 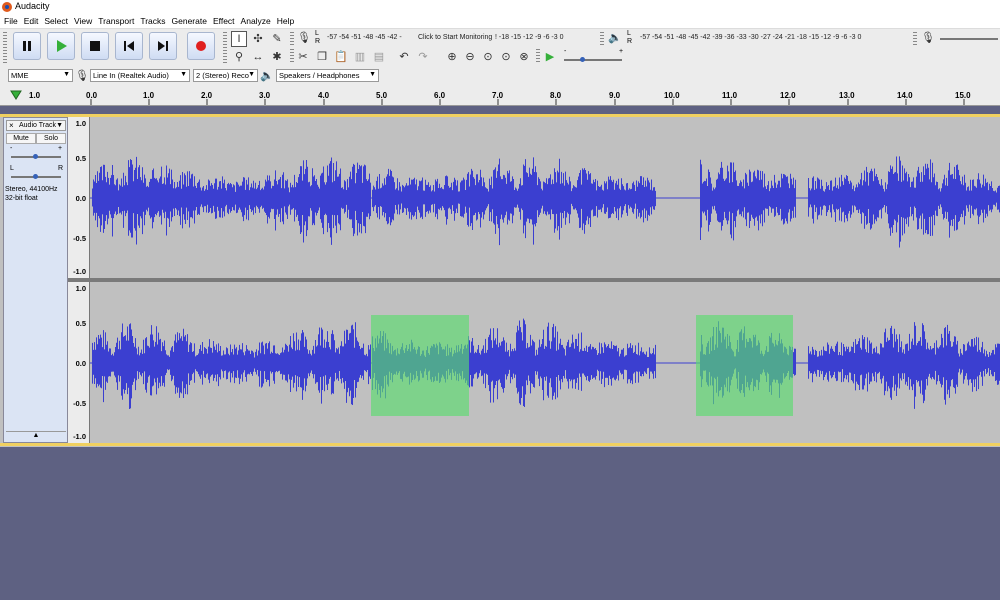 I want to click on ruler-label: 1.0, so click(x=35, y=95).